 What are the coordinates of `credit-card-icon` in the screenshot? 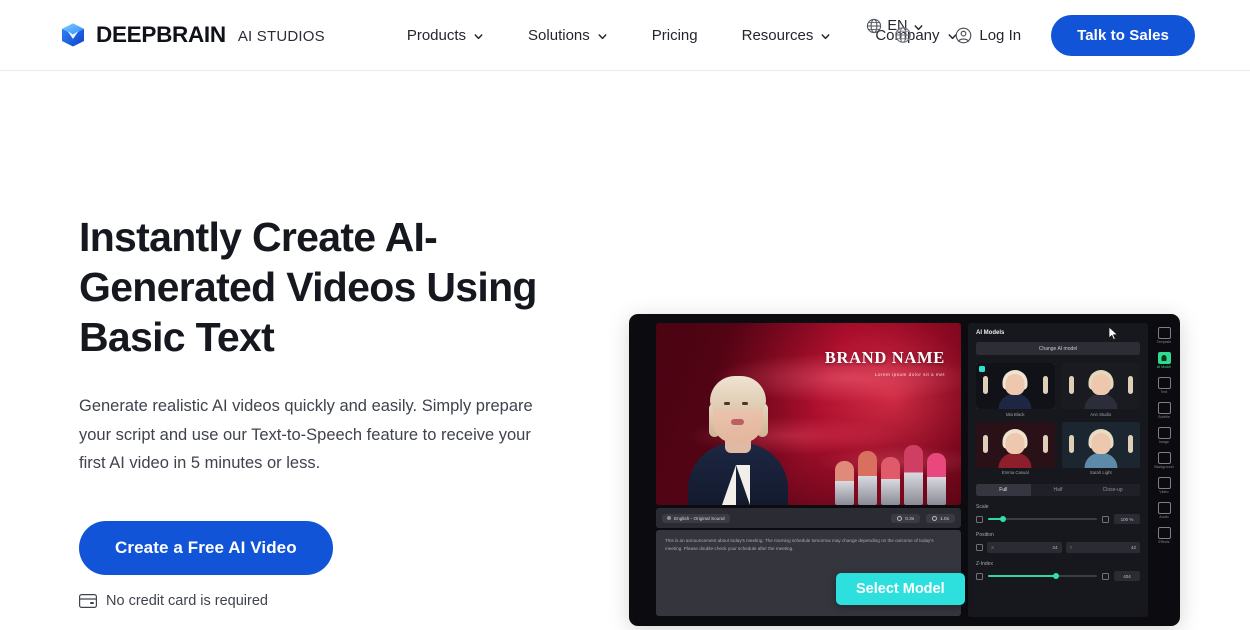 It's located at (88, 600).